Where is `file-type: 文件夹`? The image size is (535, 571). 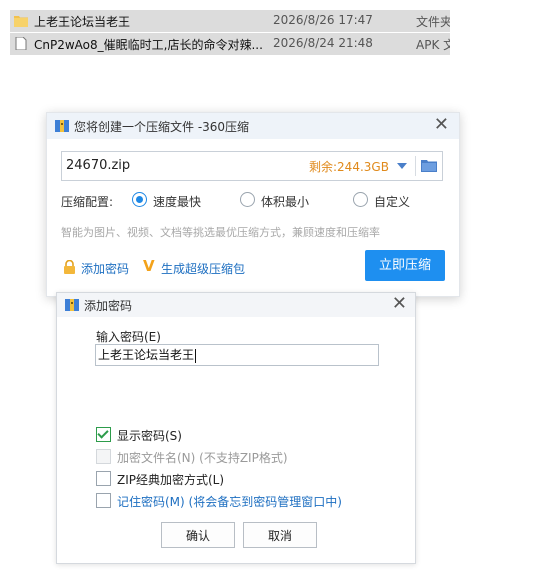
file-type: 文件夹 is located at coordinates (433, 22).